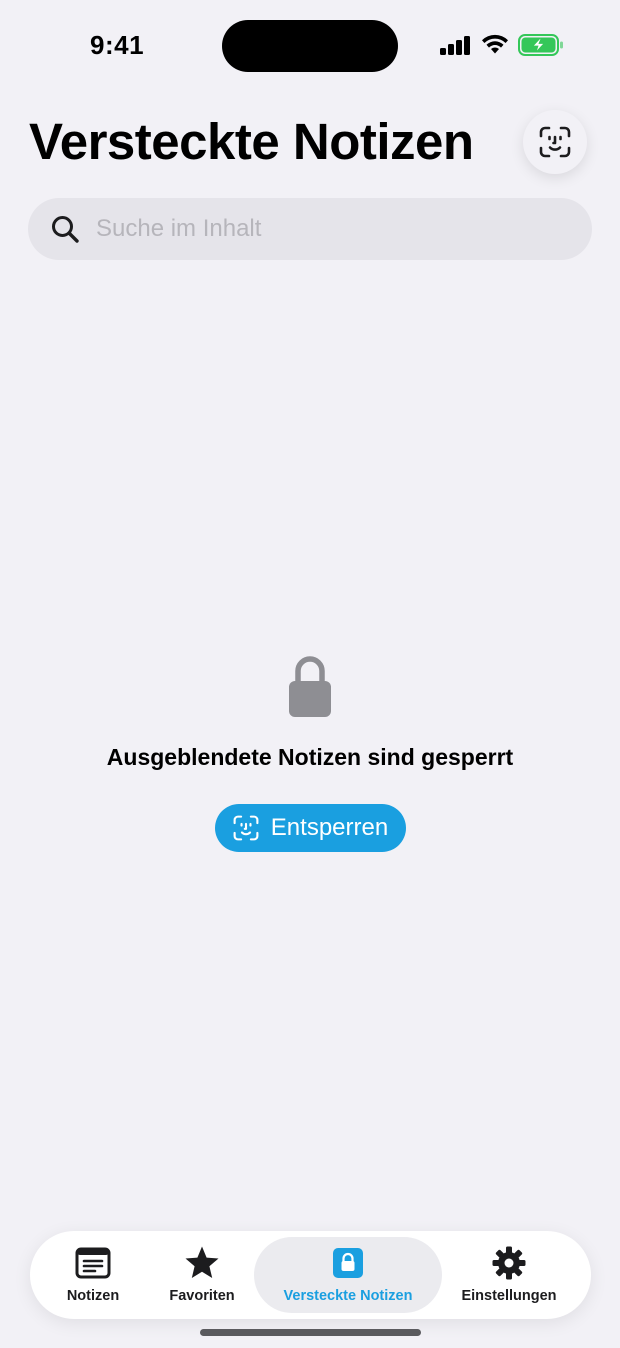 The height and width of the screenshot is (1348, 620). I want to click on tab-label: Versteckte Notizen, so click(348, 1296).